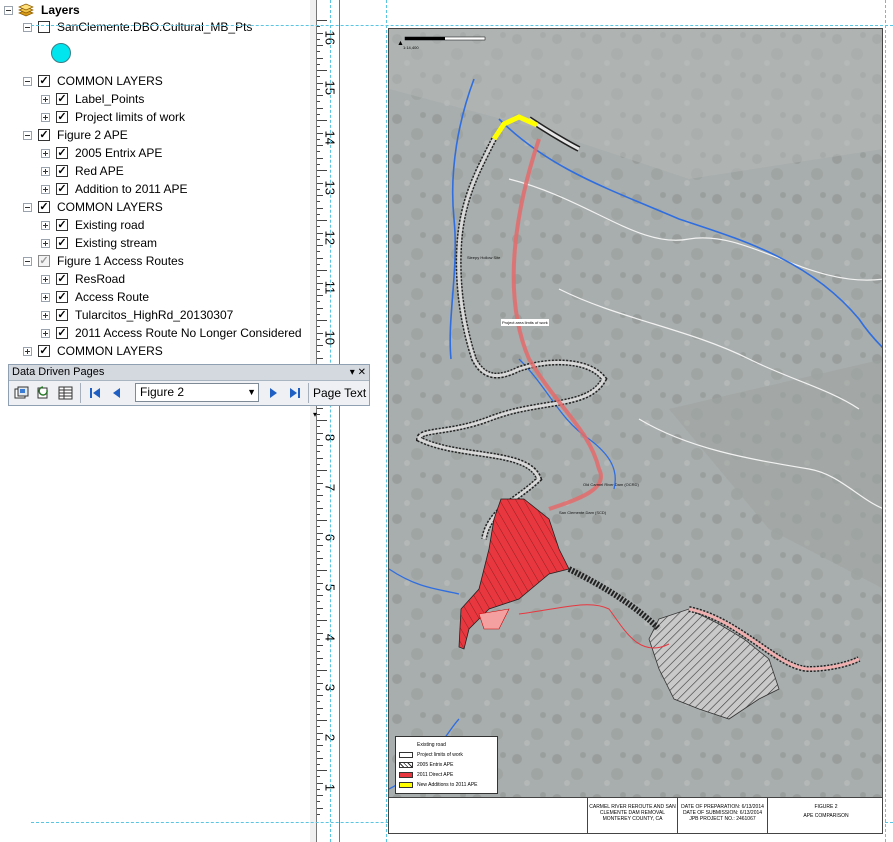 Image resolution: width=893 pixels, height=842 pixels. Describe the element at coordinates (525, 322) in the screenshot. I see `map-label-project-limits: Project area limits of work` at that location.